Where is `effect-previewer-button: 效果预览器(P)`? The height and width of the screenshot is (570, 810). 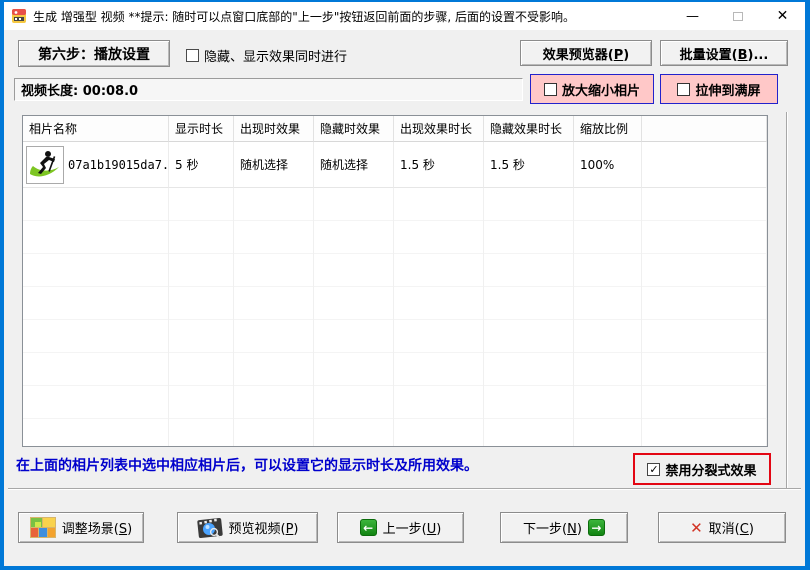 effect-previewer-button: 效果预览器(P) is located at coordinates (586, 53).